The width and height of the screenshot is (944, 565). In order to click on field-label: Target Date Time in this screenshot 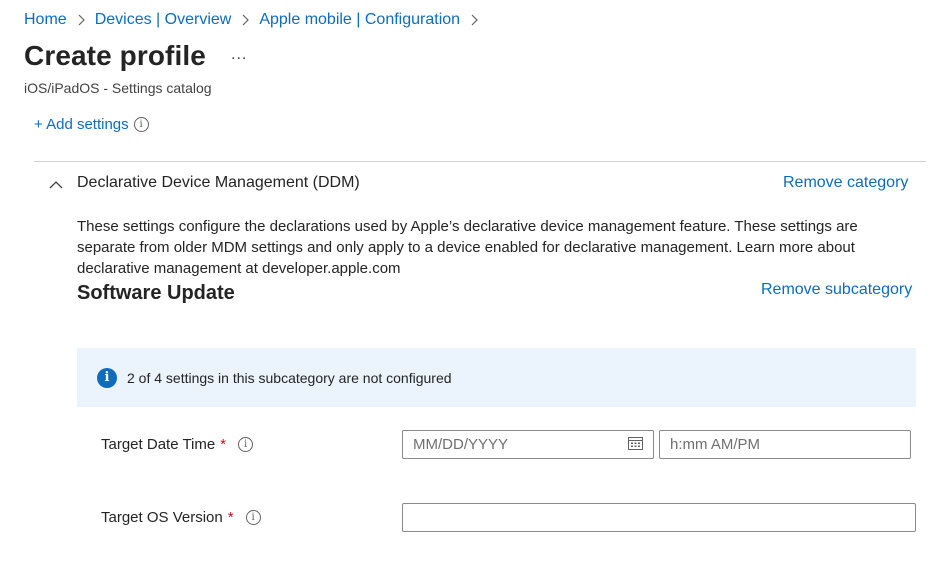, I will do `click(158, 444)`.